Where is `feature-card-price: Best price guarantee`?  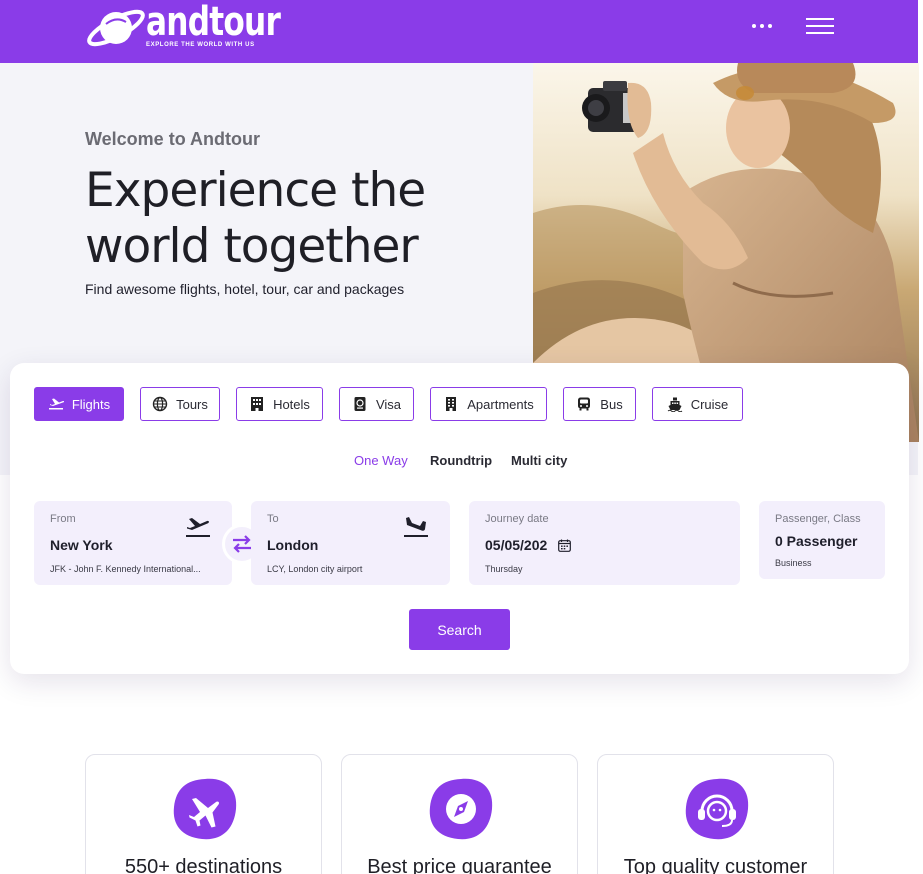
feature-card-price: Best price guarantee is located at coordinates (459, 814).